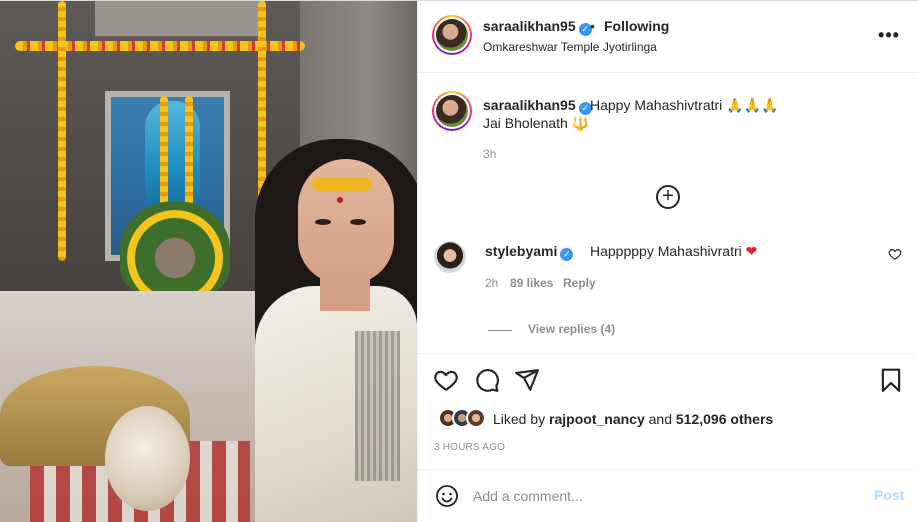  What do you see at coordinates (597, 419) in the screenshot?
I see `liker-username: rajpoot_nancy` at bounding box center [597, 419].